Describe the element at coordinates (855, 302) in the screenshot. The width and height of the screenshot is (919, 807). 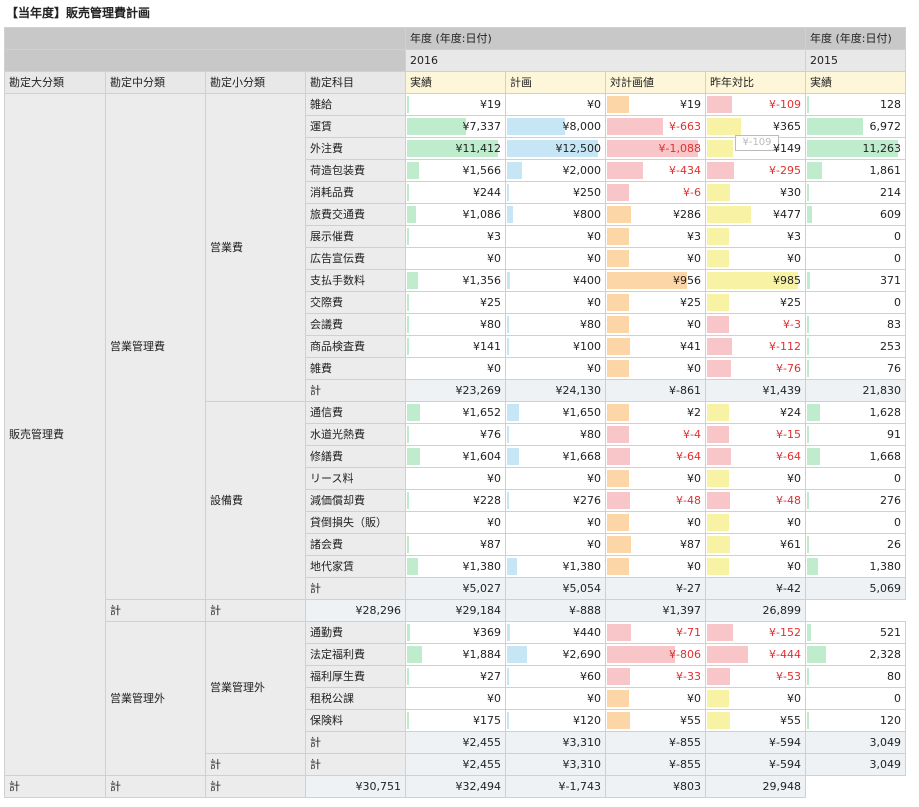
I see `ly-cell: 0` at that location.